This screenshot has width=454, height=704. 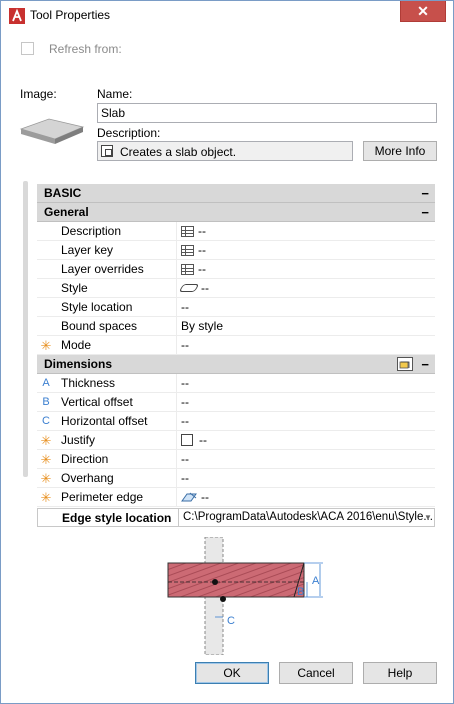 What do you see at coordinates (189, 497) in the screenshot?
I see `perimeter-edge-icon` at bounding box center [189, 497].